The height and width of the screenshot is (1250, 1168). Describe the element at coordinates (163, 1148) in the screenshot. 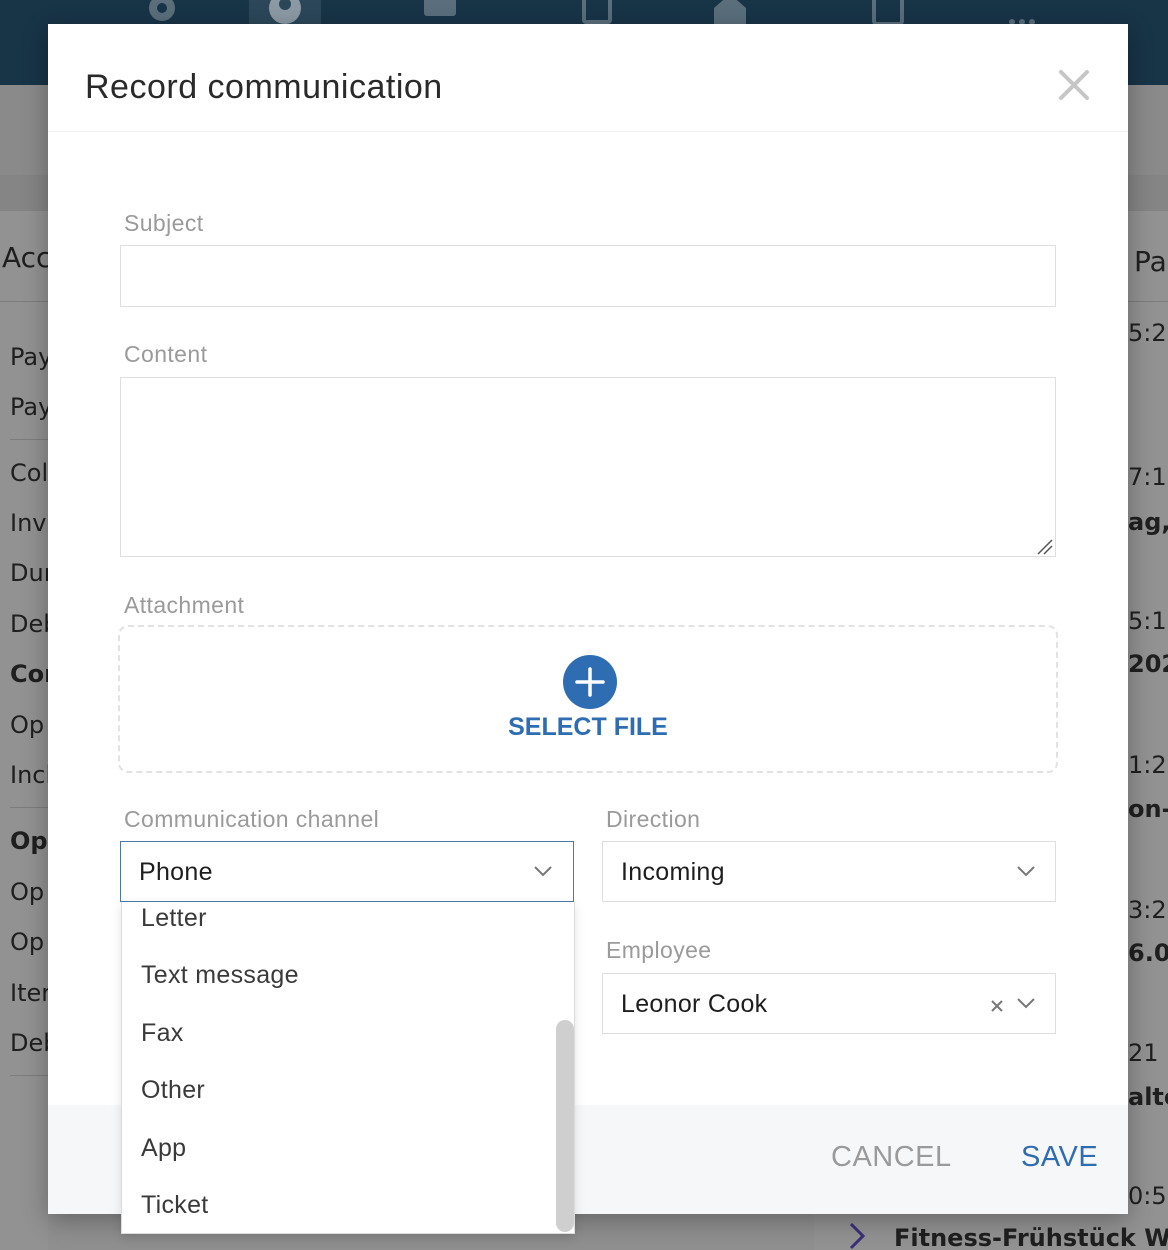

I see `channel-option-app: App` at that location.